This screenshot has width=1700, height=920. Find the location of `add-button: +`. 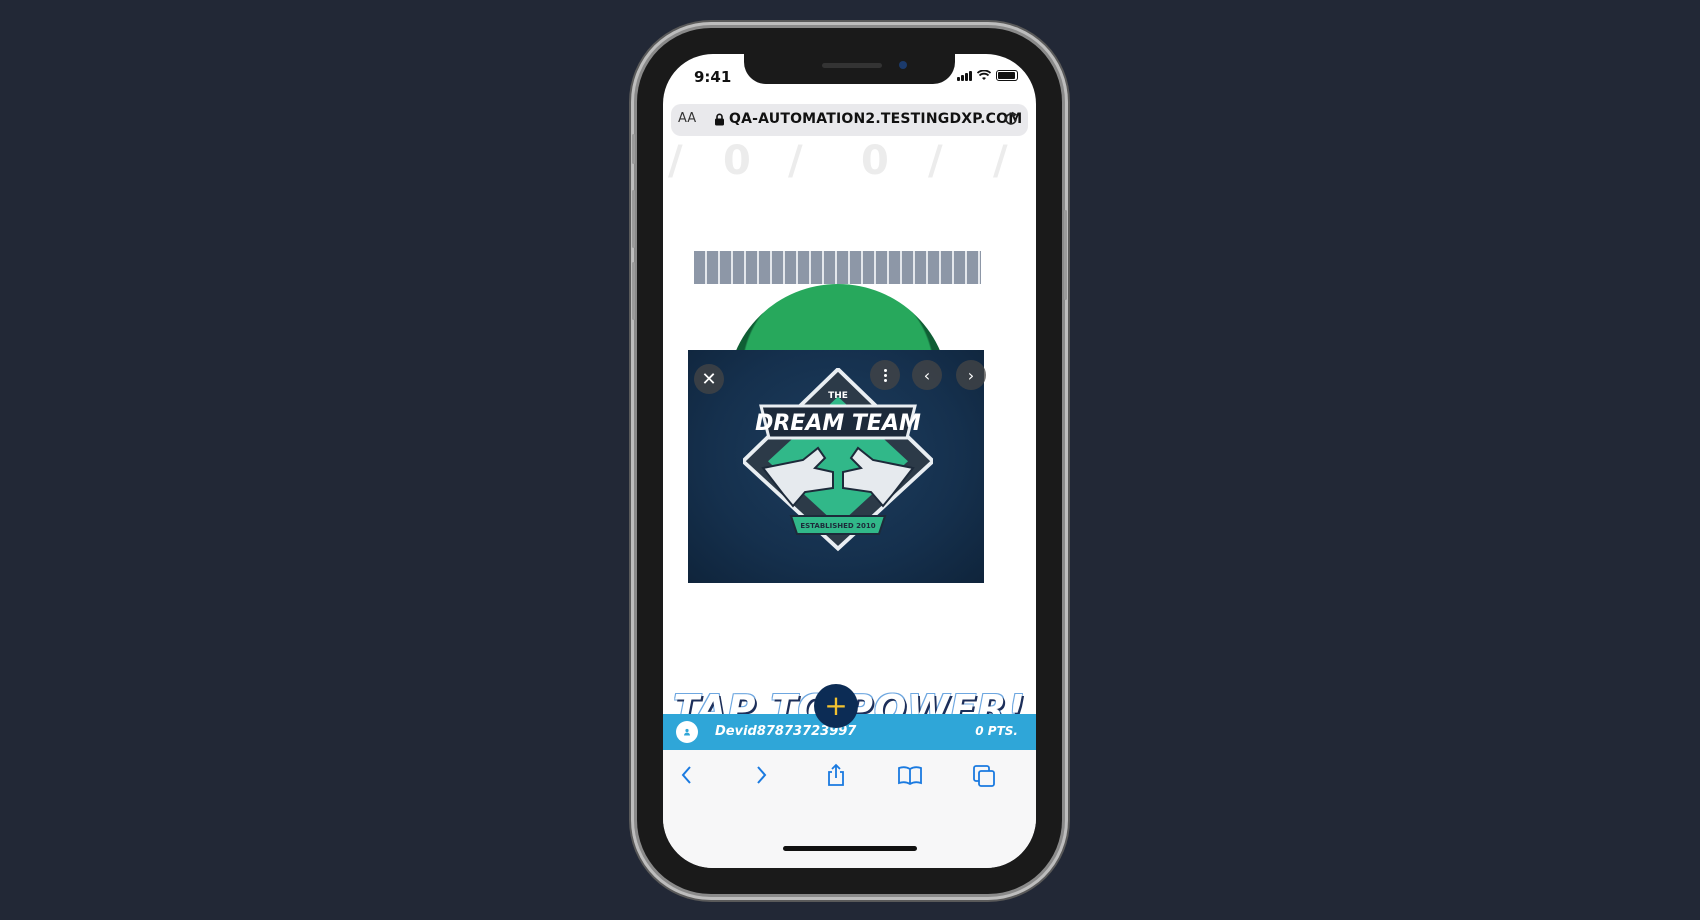

add-button: + is located at coordinates (836, 706).